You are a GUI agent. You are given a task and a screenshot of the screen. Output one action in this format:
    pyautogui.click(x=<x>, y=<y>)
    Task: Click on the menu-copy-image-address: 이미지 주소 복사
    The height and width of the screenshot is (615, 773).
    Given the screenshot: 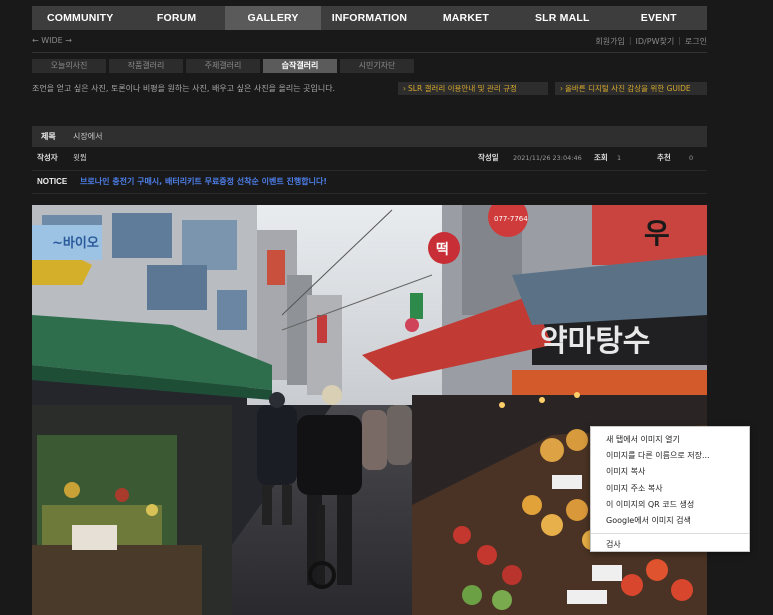 What is the action you would take?
    pyautogui.click(x=670, y=489)
    